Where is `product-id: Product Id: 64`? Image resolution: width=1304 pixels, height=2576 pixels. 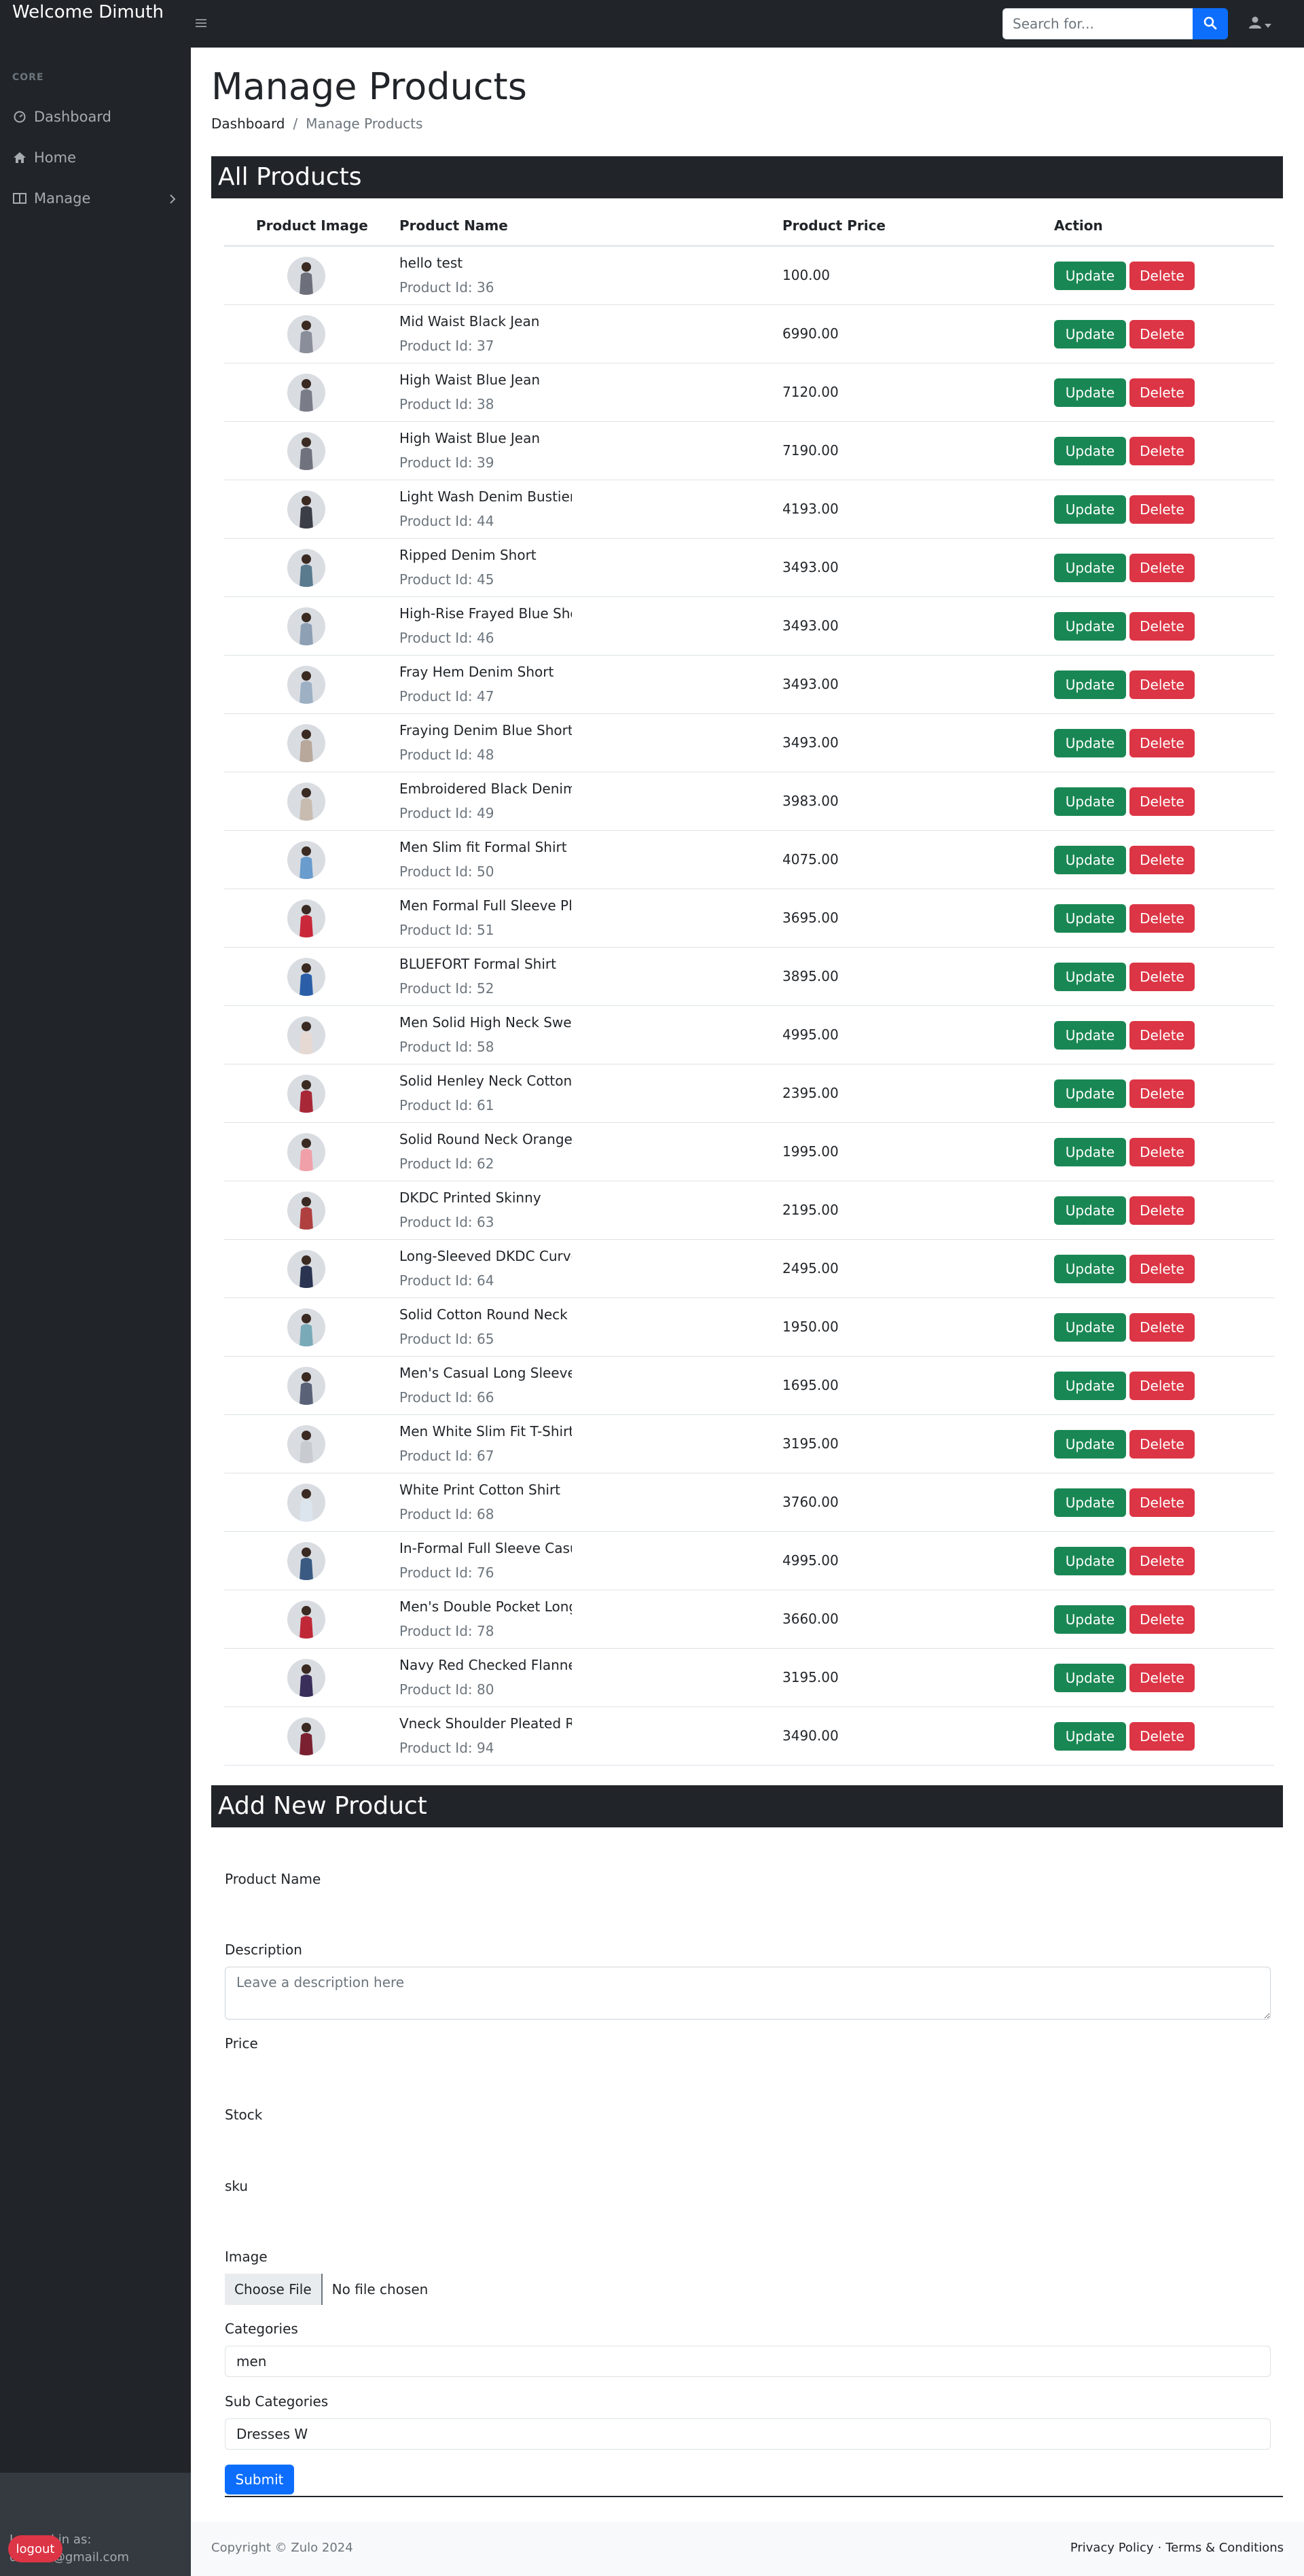 product-id: Product Id: 64 is located at coordinates (446, 1280).